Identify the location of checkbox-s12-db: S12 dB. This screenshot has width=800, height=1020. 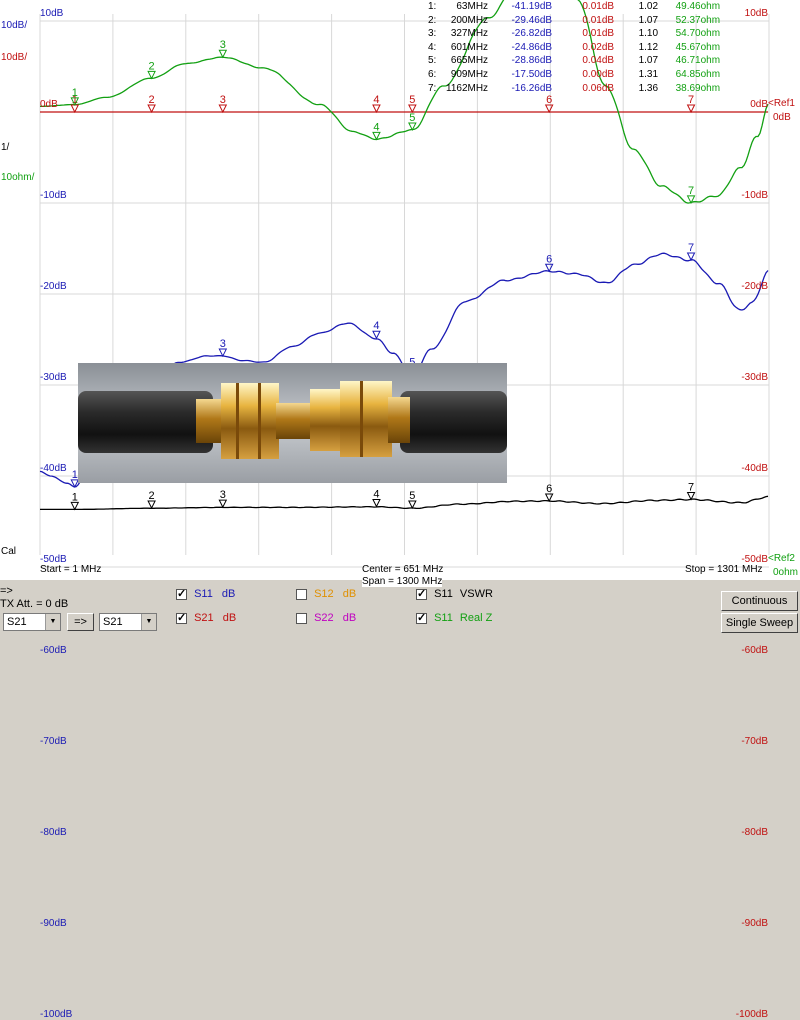
(326, 594).